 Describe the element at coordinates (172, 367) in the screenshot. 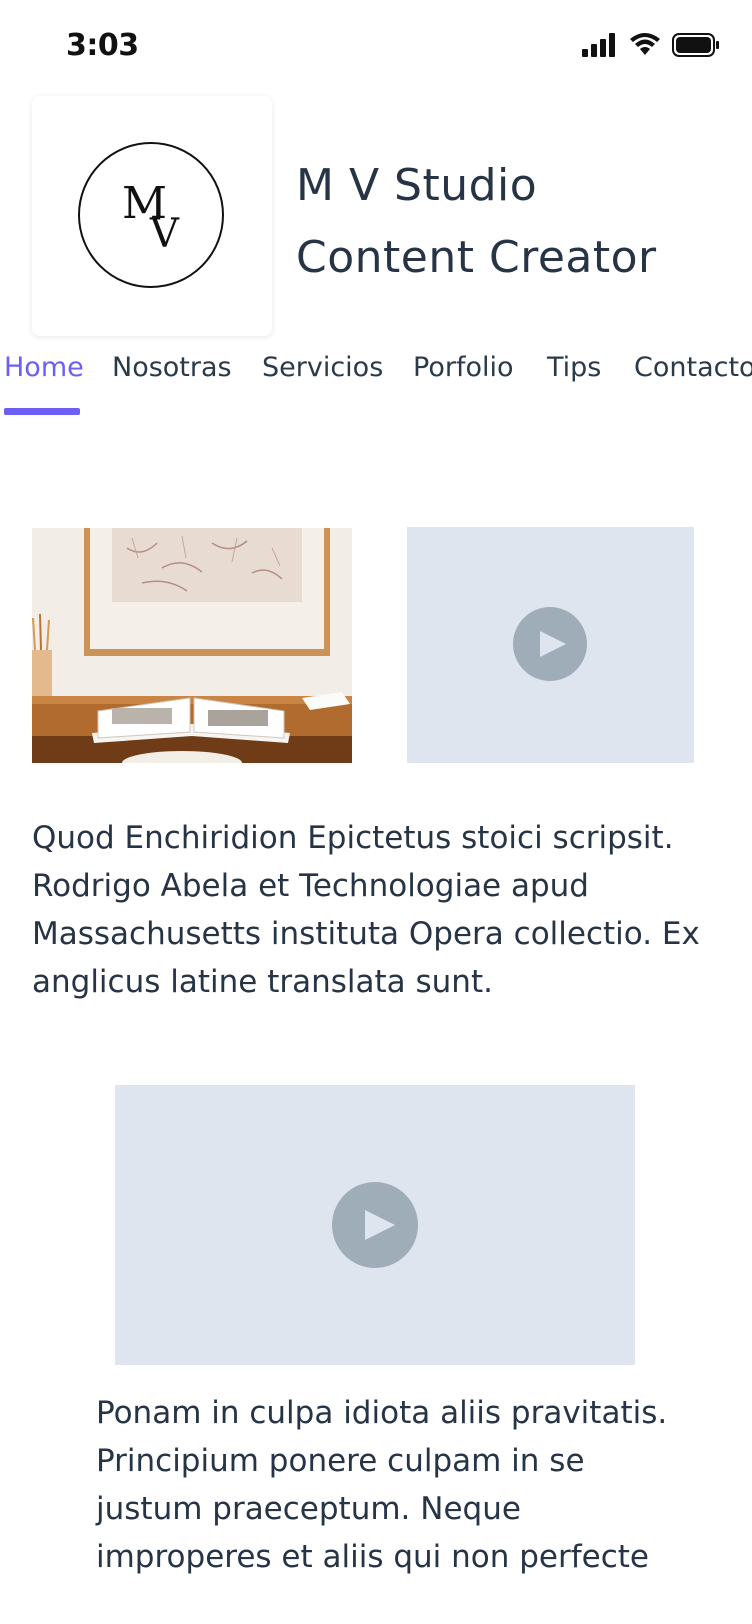

I see `tab-nosotras: Nosotras` at that location.